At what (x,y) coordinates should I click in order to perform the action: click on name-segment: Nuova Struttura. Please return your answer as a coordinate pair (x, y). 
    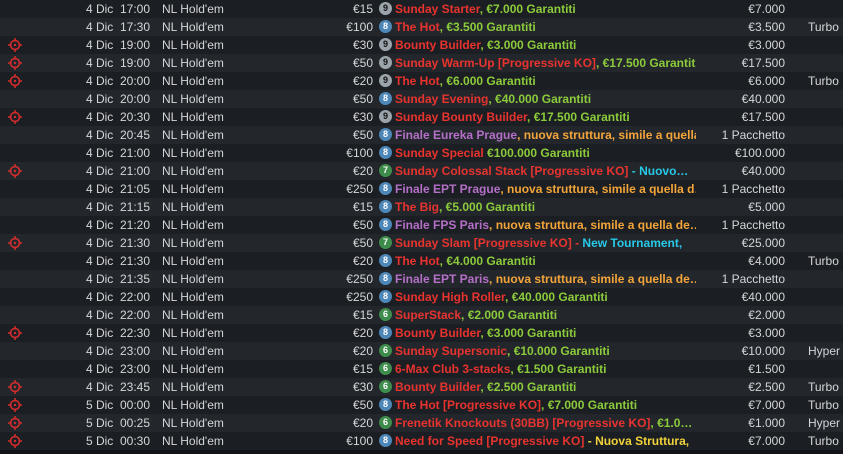
    Looking at the image, I should click on (640, 441).